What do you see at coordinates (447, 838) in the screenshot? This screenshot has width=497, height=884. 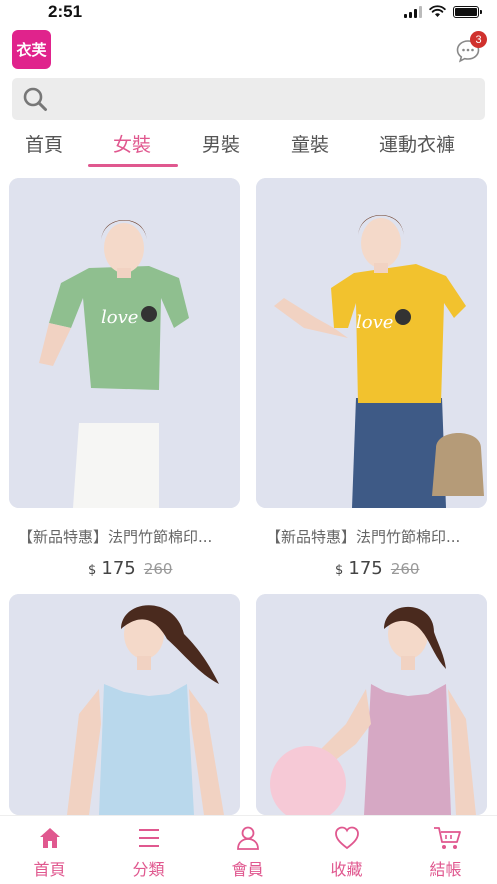 I see `cart-icon` at bounding box center [447, 838].